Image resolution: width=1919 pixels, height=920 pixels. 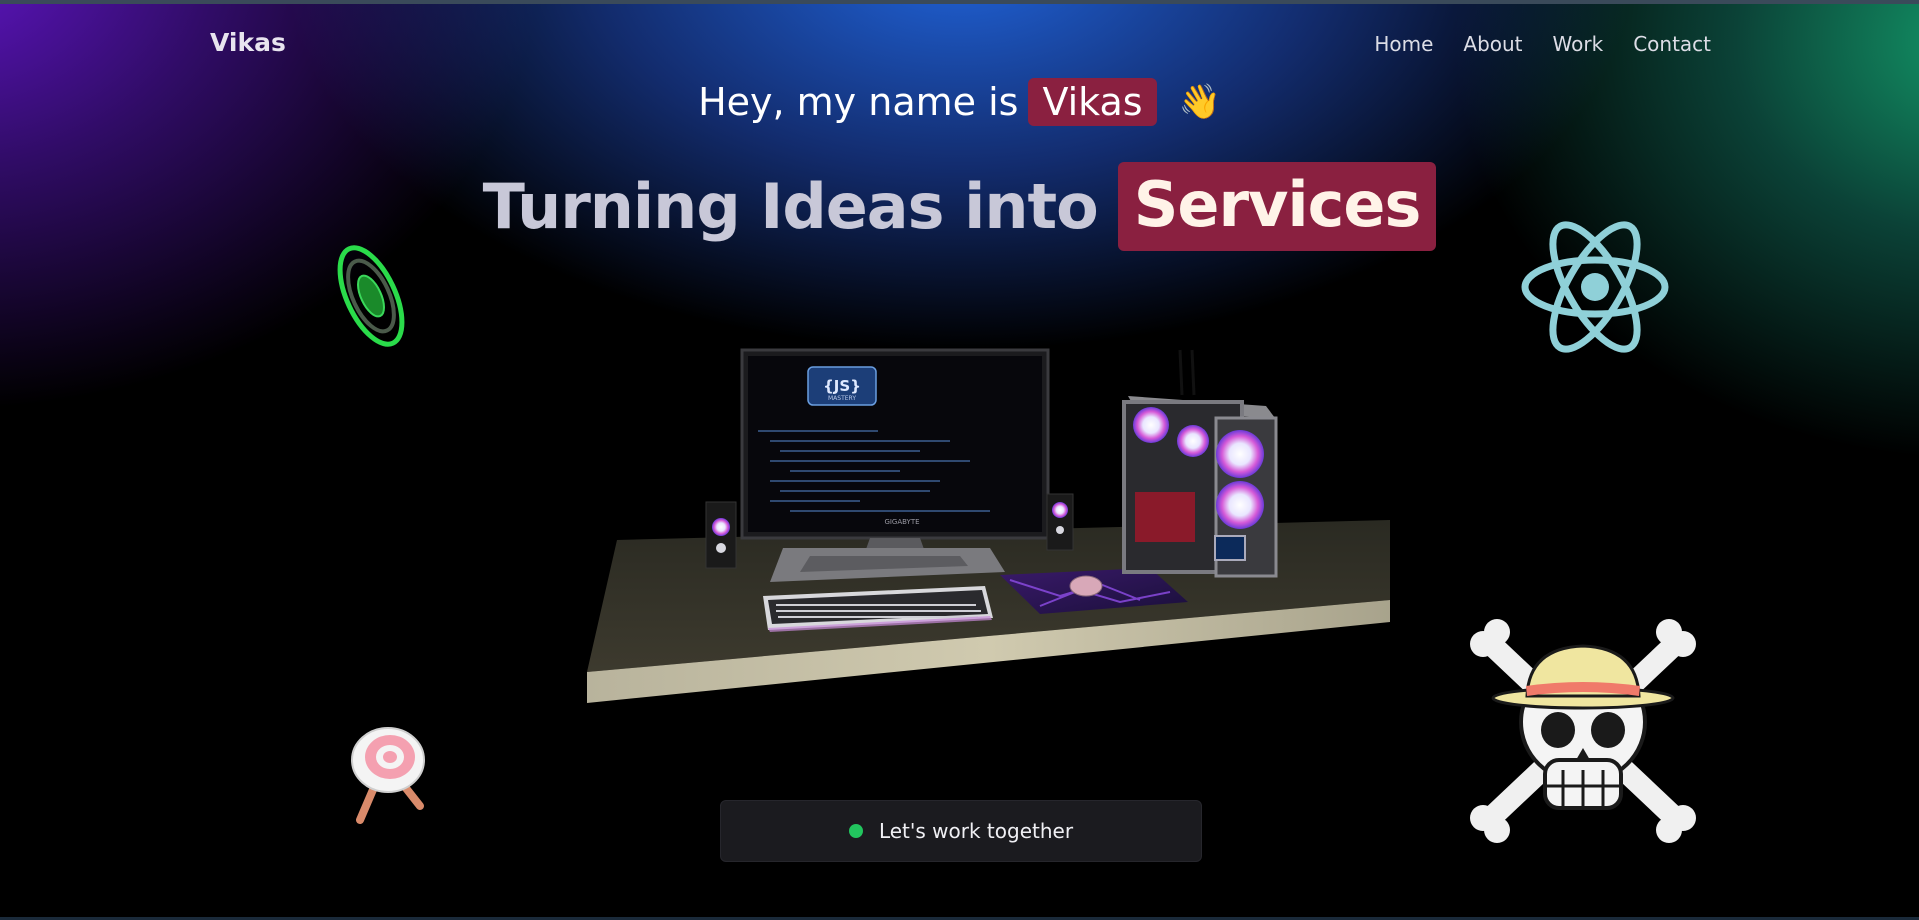 What do you see at coordinates (976, 831) in the screenshot?
I see `cta-label: Let's work together` at bounding box center [976, 831].